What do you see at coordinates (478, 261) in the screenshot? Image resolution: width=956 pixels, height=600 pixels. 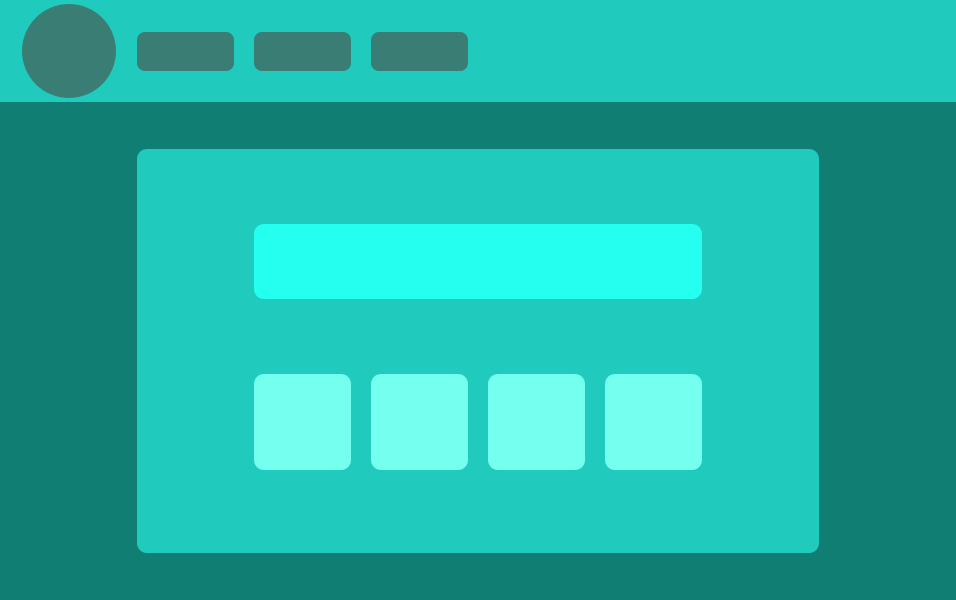 I see `hero-input-field` at bounding box center [478, 261].